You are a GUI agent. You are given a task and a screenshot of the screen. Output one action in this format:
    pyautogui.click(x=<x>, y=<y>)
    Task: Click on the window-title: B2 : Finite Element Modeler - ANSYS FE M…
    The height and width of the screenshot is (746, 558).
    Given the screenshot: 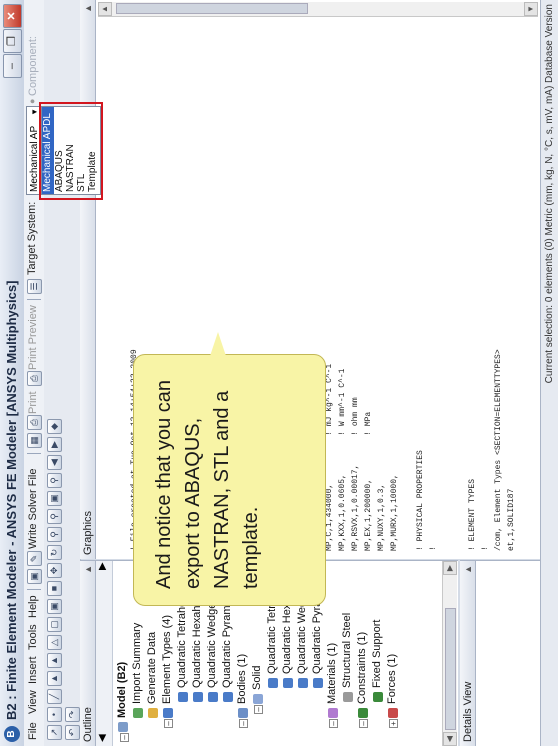 What is the action you would take?
    pyautogui.click(x=11, y=500)
    